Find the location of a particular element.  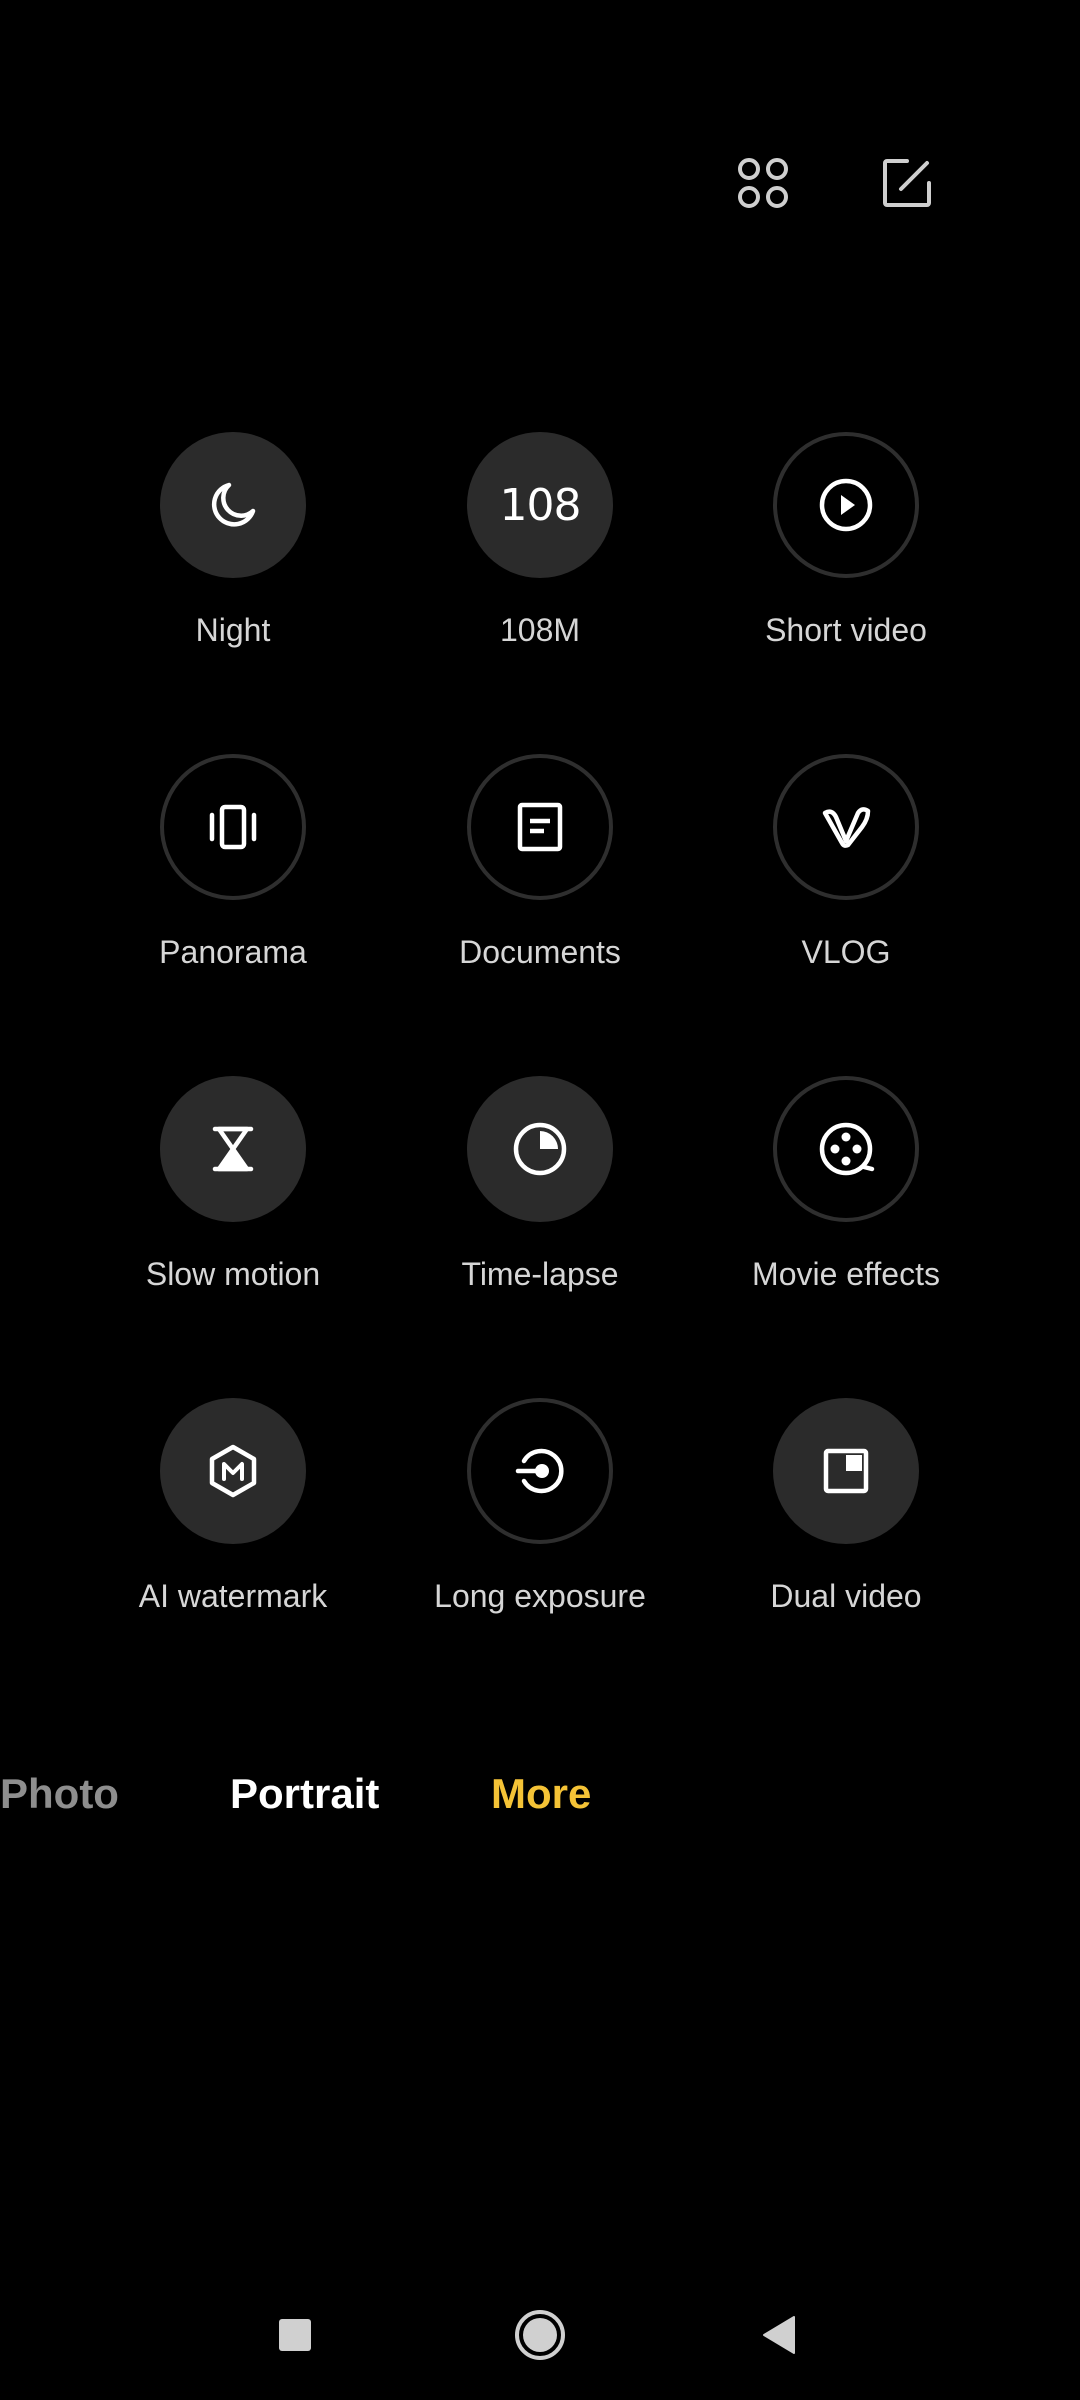

vlog-icon is located at coordinates (846, 827).